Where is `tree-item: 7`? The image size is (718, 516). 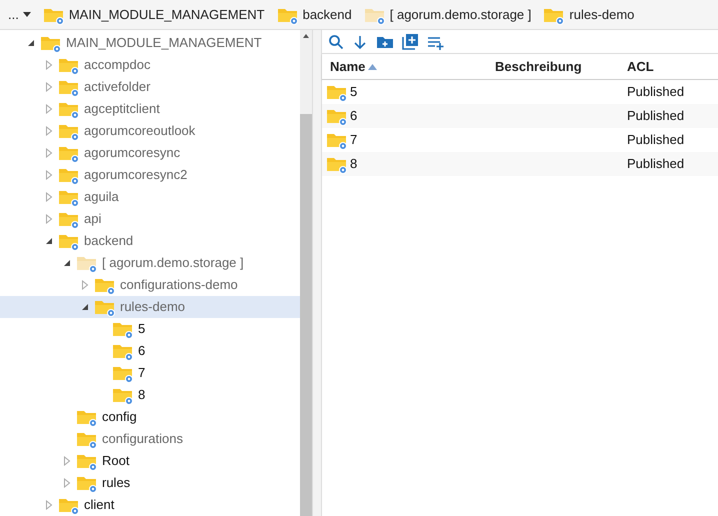
tree-item: 7 is located at coordinates (150, 373).